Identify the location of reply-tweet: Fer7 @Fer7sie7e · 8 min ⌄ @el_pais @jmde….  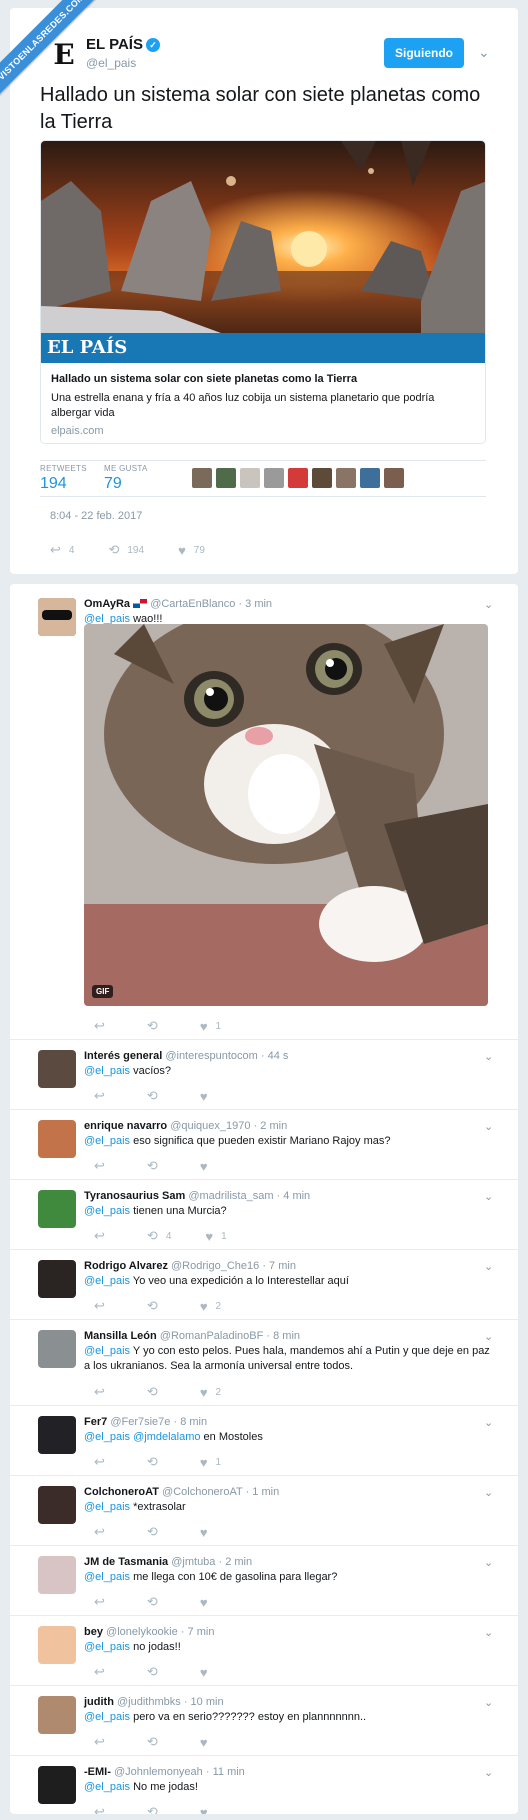
(264, 1441).